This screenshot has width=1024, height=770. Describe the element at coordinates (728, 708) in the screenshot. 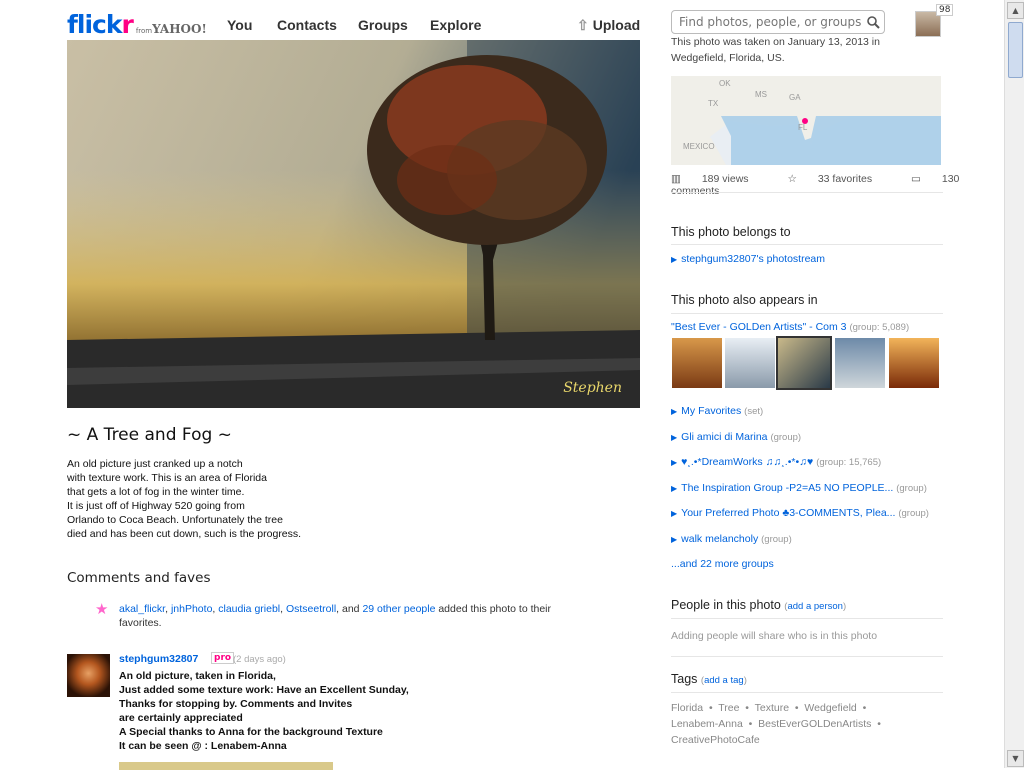

I see `tag-item: Tree` at that location.